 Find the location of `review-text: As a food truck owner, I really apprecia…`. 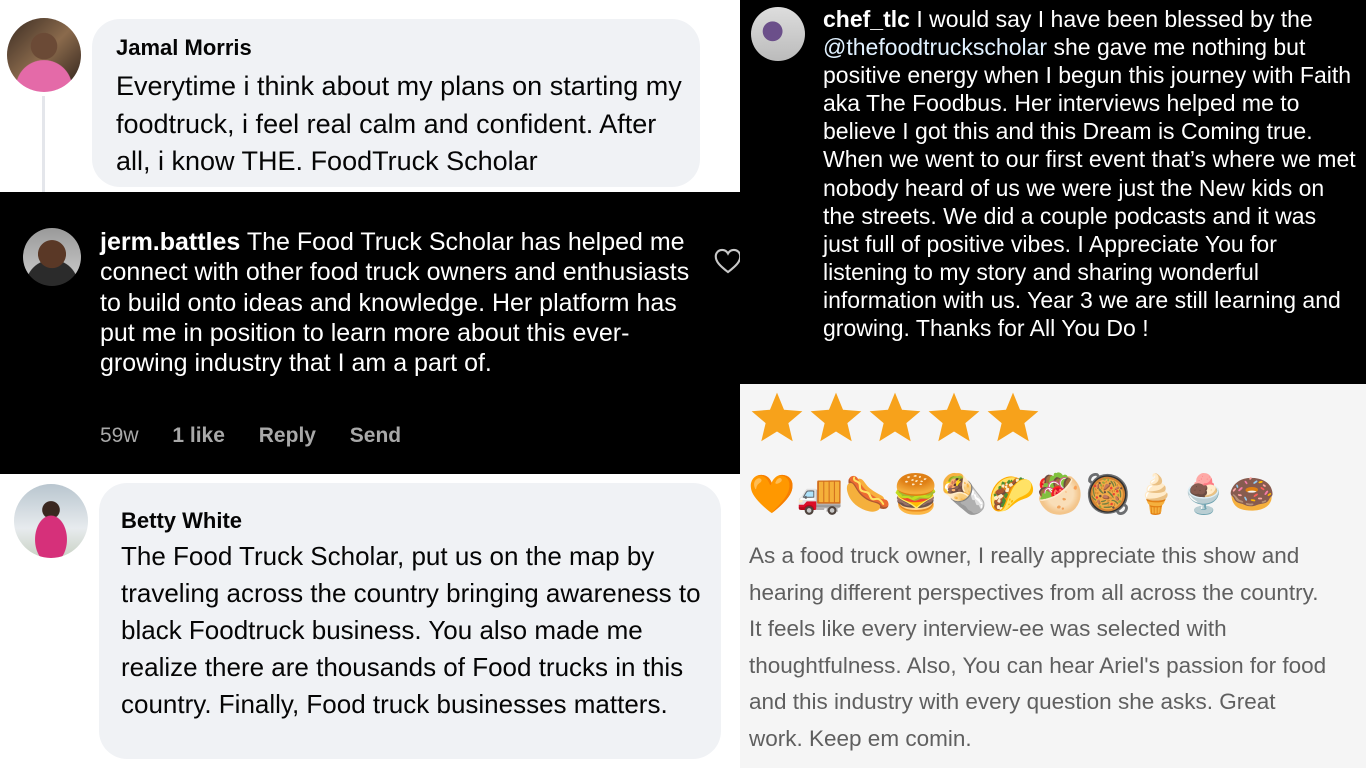

review-text: As a food truck owner, I really apprecia… is located at coordinates (1038, 647).